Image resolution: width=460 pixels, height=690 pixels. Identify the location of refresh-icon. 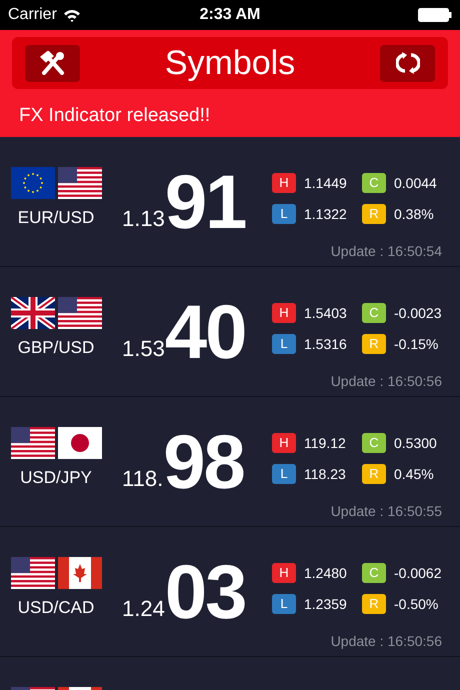
(408, 63).